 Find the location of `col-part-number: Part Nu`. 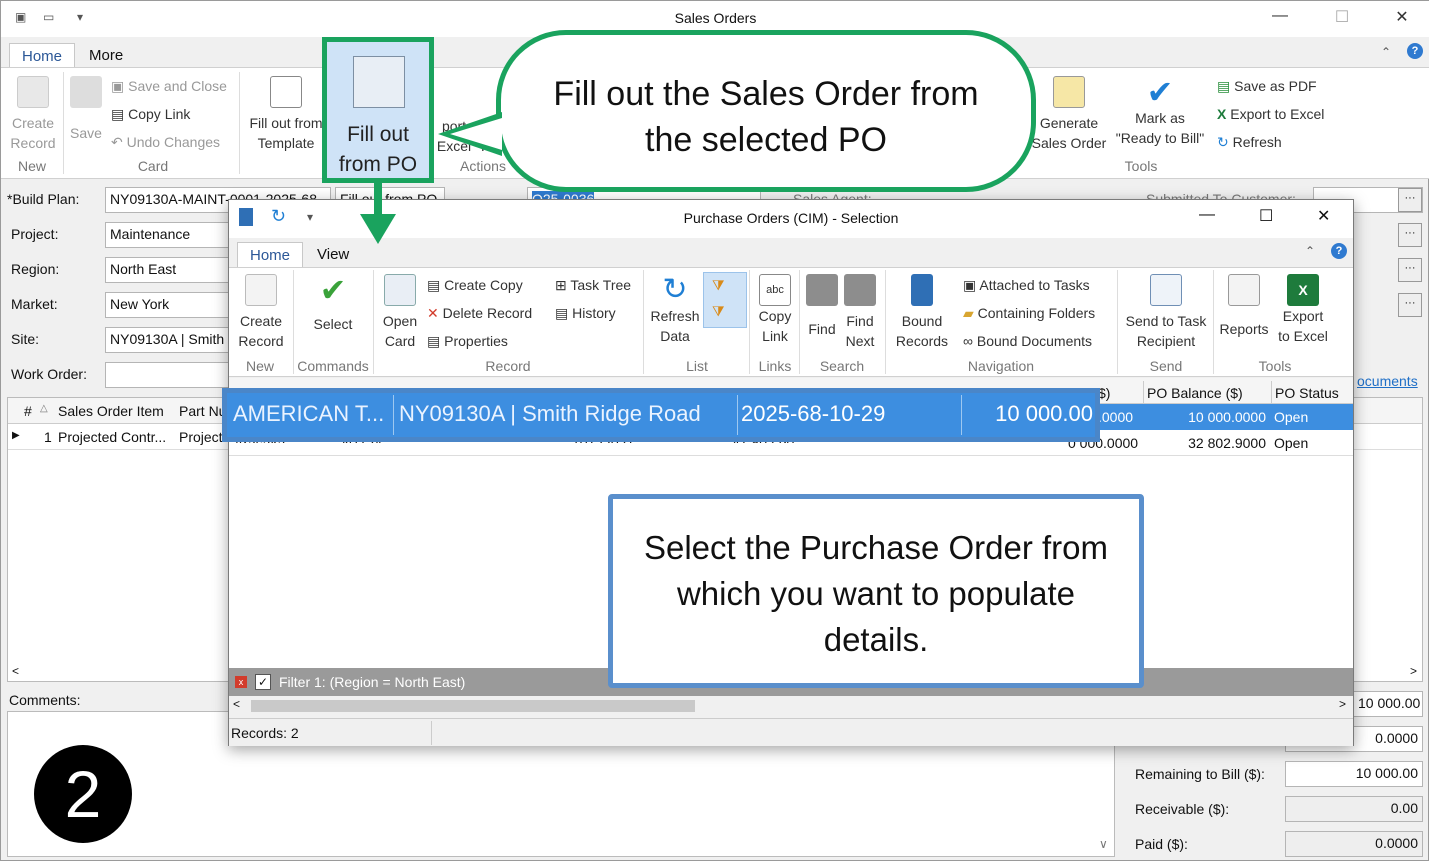

col-part-number: Part Nu is located at coordinates (202, 411).